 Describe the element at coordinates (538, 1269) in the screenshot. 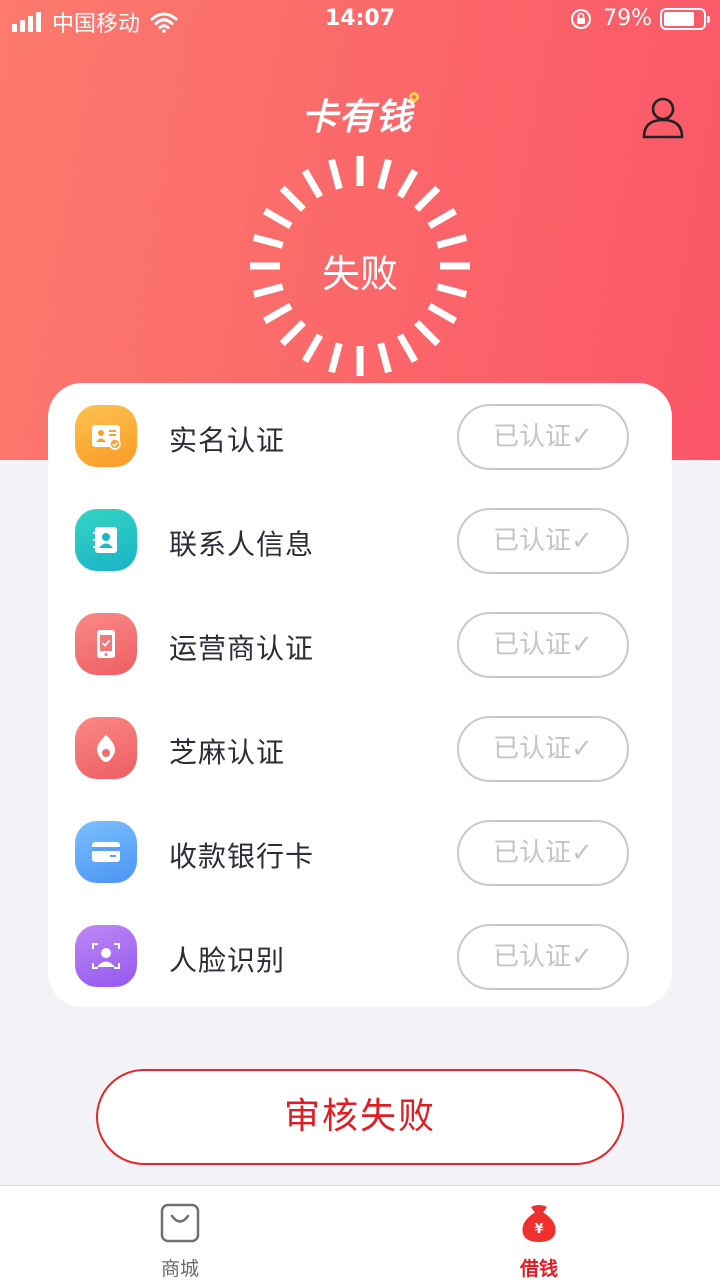

I see `tab-label: 借钱` at that location.